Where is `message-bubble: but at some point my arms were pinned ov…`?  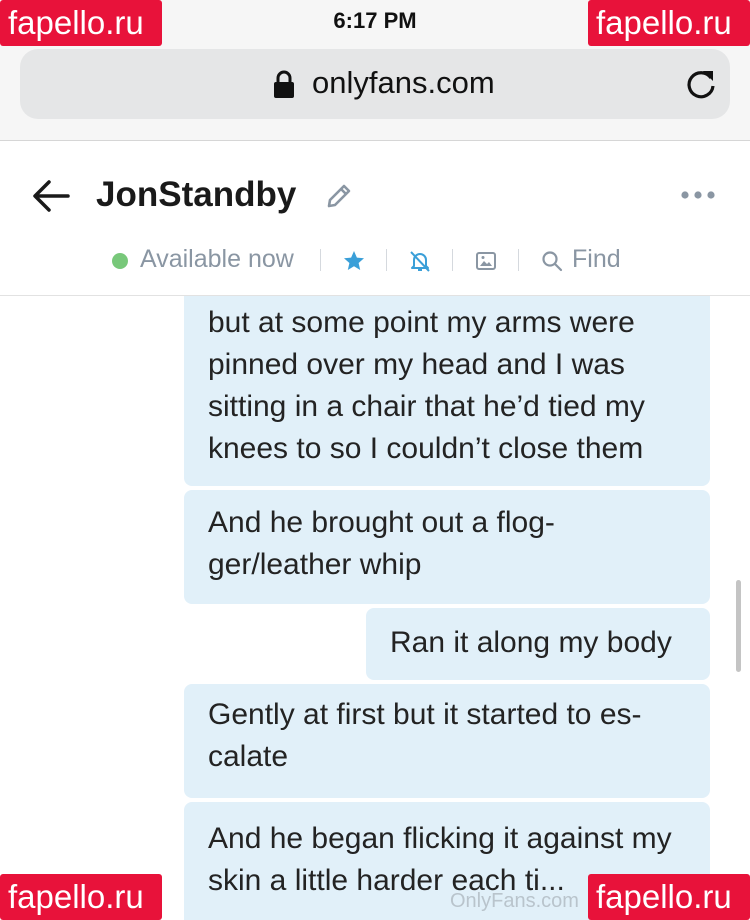
message-bubble: but at some point my arms were pinned ov… is located at coordinates (447, 391).